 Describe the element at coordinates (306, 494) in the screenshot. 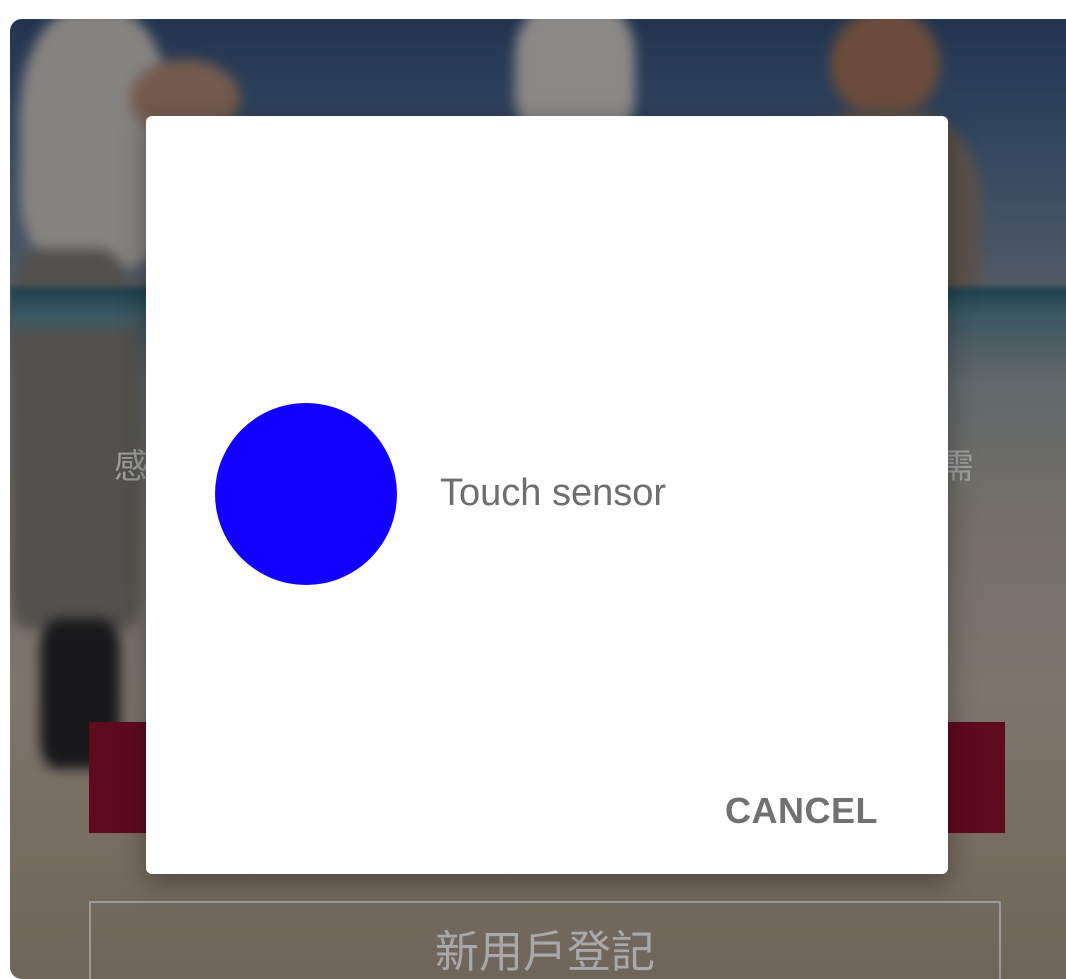

I see `touch-sensor-circle-icon` at that location.